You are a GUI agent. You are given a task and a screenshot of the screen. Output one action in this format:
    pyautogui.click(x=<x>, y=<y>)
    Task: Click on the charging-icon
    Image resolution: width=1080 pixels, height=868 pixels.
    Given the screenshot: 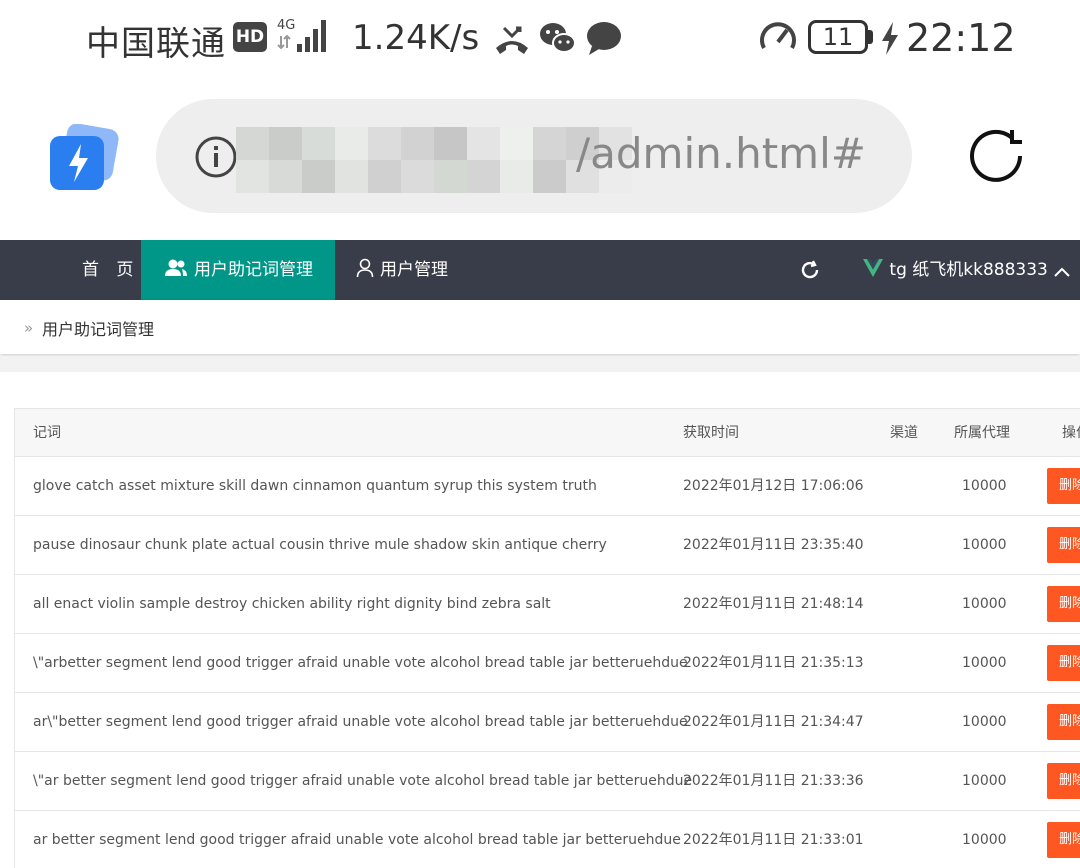 What is the action you would take?
    pyautogui.click(x=890, y=38)
    